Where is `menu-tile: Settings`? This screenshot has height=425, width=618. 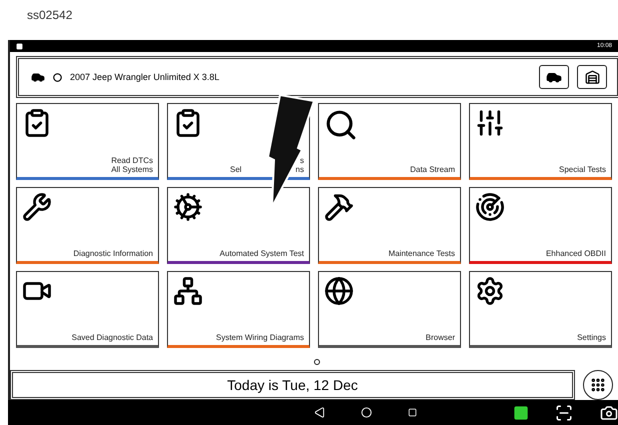
menu-tile: Settings is located at coordinates (540, 309).